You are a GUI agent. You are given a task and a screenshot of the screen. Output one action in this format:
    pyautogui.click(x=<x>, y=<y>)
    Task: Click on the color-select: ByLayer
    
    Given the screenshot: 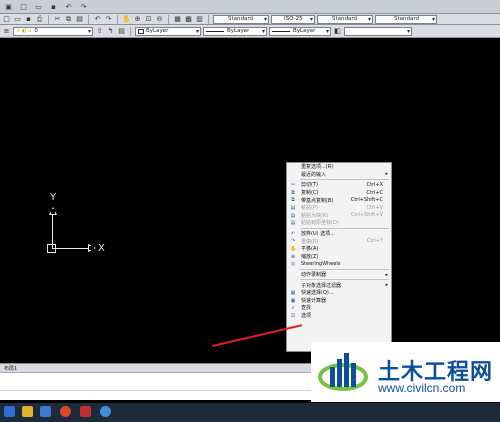 What is the action you would take?
    pyautogui.click(x=168, y=31)
    